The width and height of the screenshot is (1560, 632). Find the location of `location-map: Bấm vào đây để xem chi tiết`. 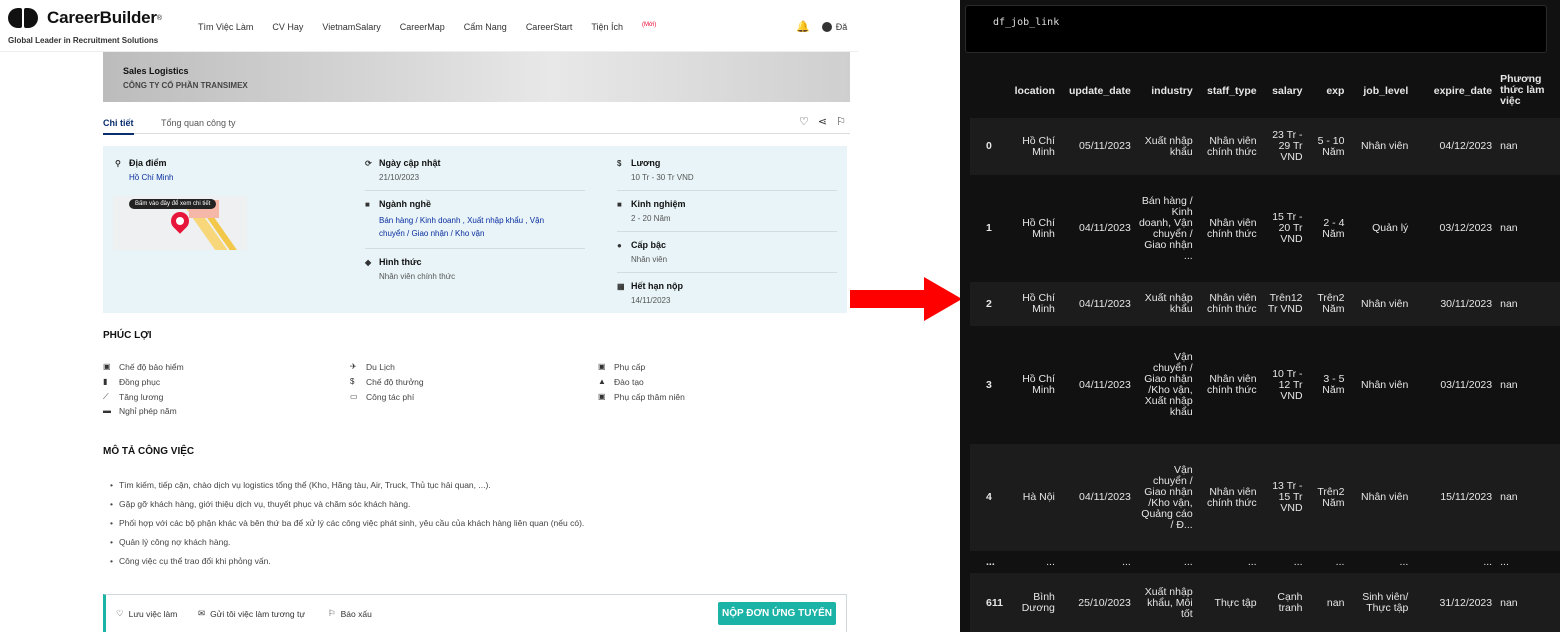

location-map: Bấm vào đây để xem chi tiết is located at coordinates (180, 223).